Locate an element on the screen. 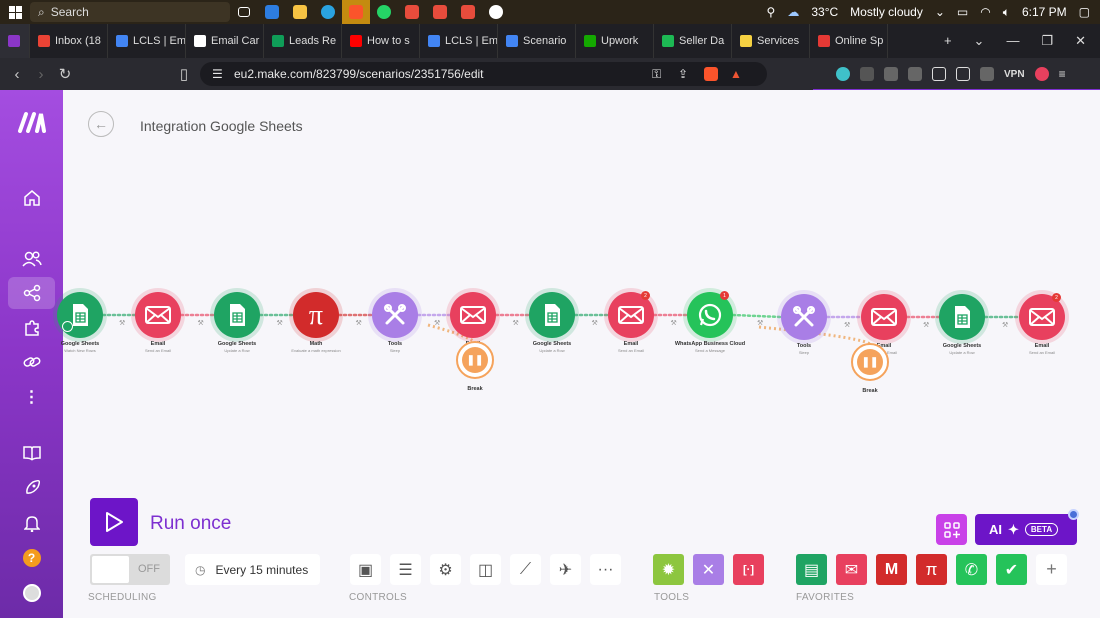 Image resolution: width=1100 pixels, height=618 pixels. module-connector is located at coordinates (757, 316).